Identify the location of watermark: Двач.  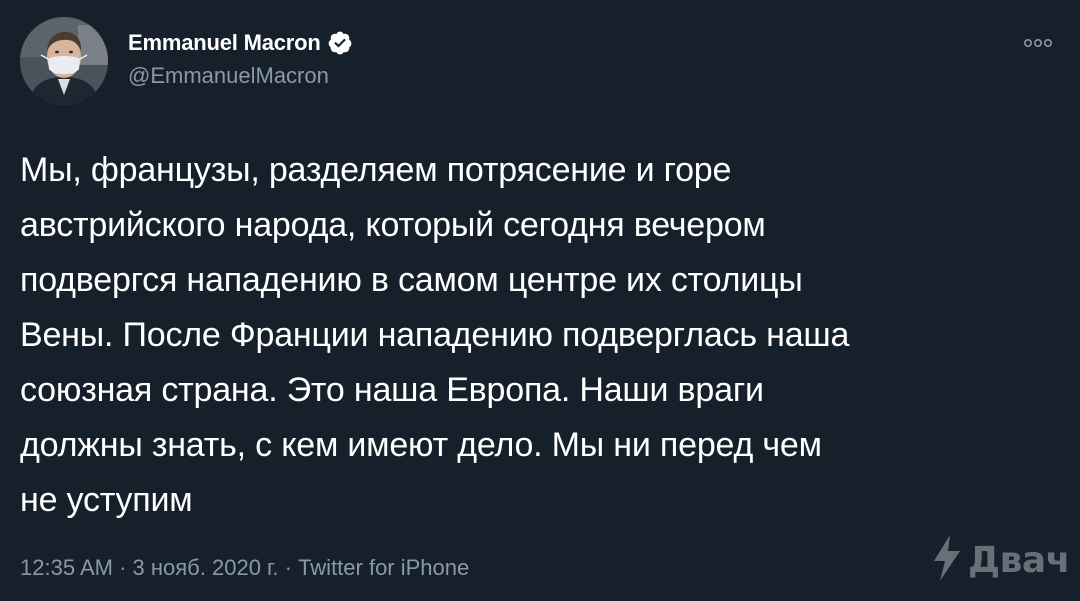
(1000, 560).